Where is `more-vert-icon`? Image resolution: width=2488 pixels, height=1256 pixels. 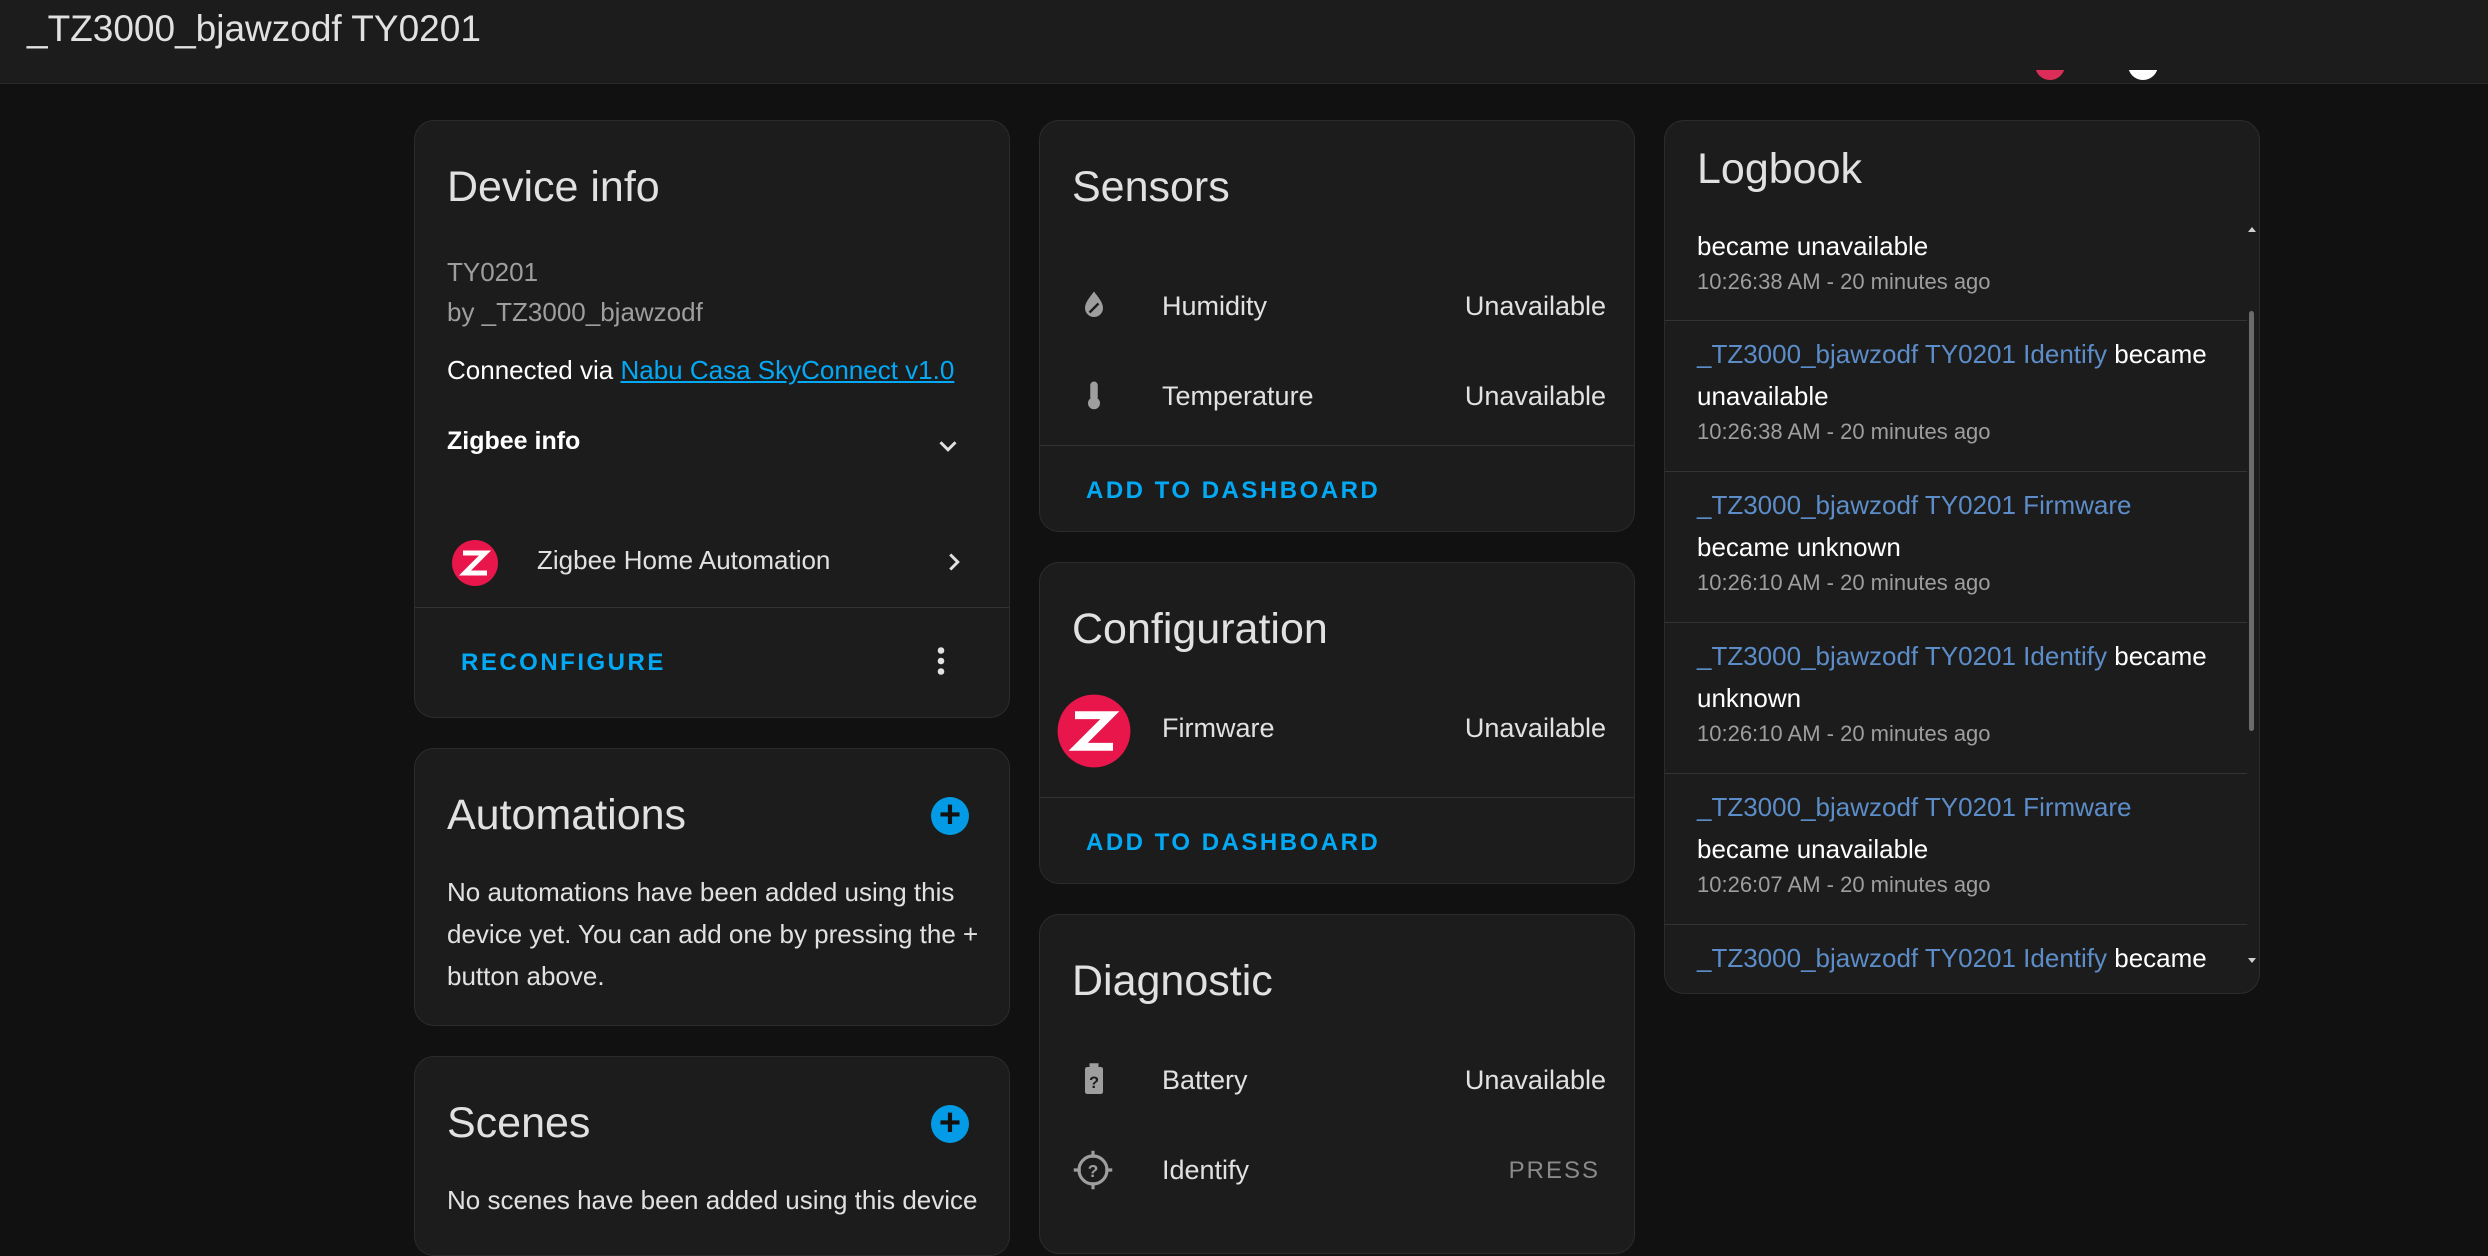
more-vert-icon is located at coordinates (941, 661).